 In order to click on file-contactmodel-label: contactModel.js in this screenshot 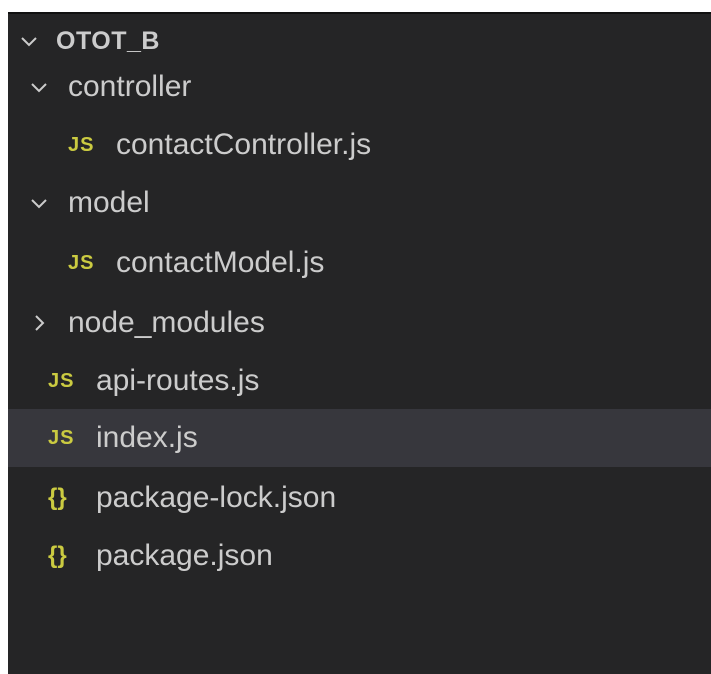, I will do `click(220, 262)`.